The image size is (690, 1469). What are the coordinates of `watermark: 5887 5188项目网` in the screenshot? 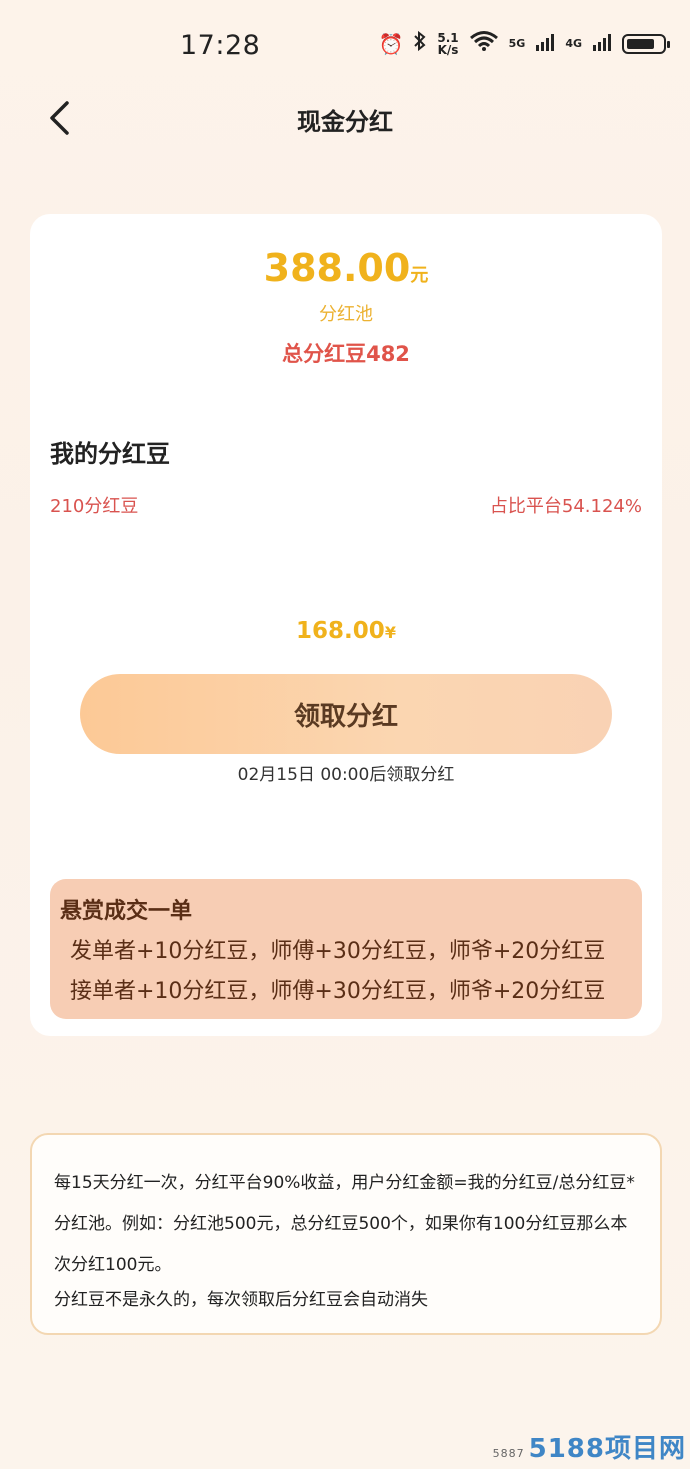 It's located at (589, 1446).